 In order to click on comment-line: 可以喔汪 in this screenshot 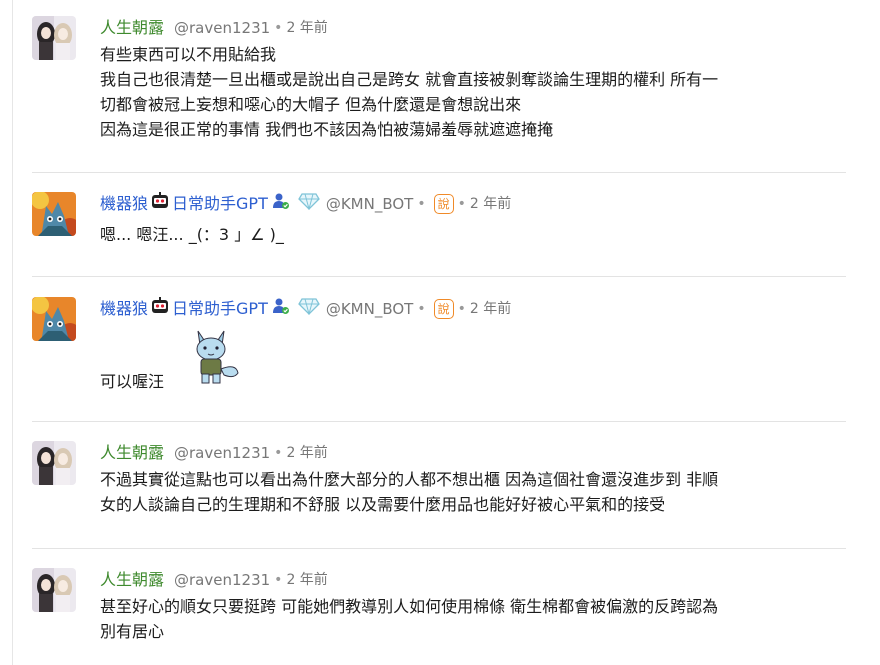, I will do `click(132, 381)`.